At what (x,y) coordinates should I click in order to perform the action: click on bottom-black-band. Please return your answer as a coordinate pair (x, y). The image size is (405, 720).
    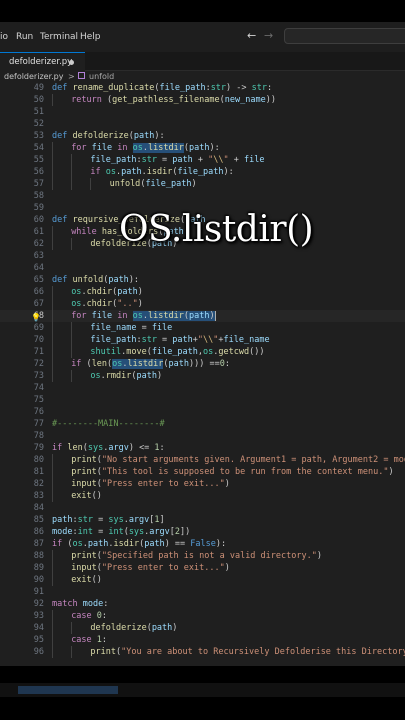
    Looking at the image, I should click on (202, 693).